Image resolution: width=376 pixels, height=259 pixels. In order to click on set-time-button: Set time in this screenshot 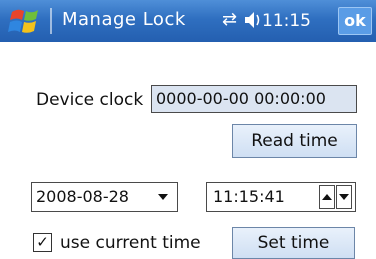, I will do `click(293, 243)`.